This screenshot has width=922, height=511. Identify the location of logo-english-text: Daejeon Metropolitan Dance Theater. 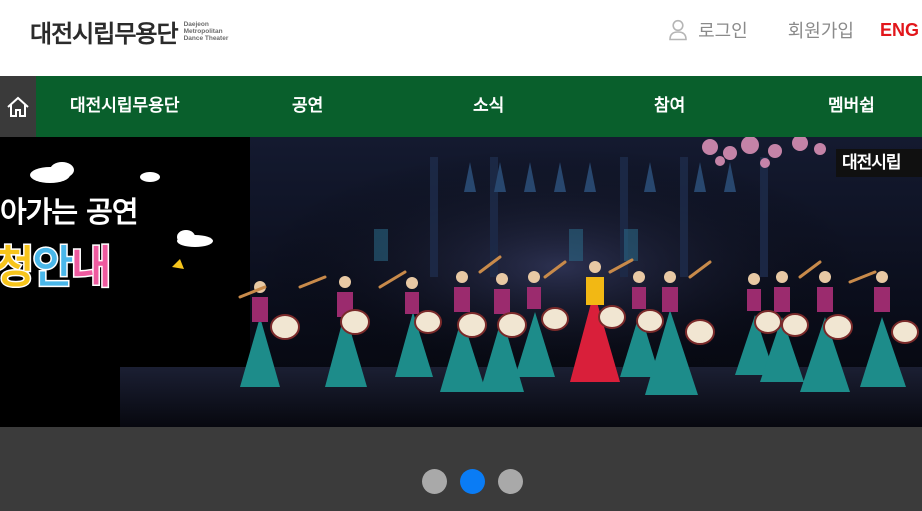
(206, 31).